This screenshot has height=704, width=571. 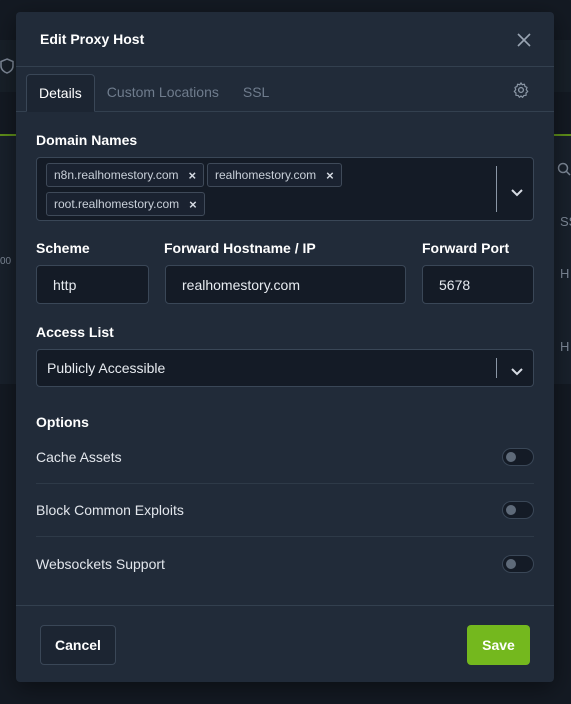 I want to click on forward-port-label: Forward Port, so click(x=466, y=248).